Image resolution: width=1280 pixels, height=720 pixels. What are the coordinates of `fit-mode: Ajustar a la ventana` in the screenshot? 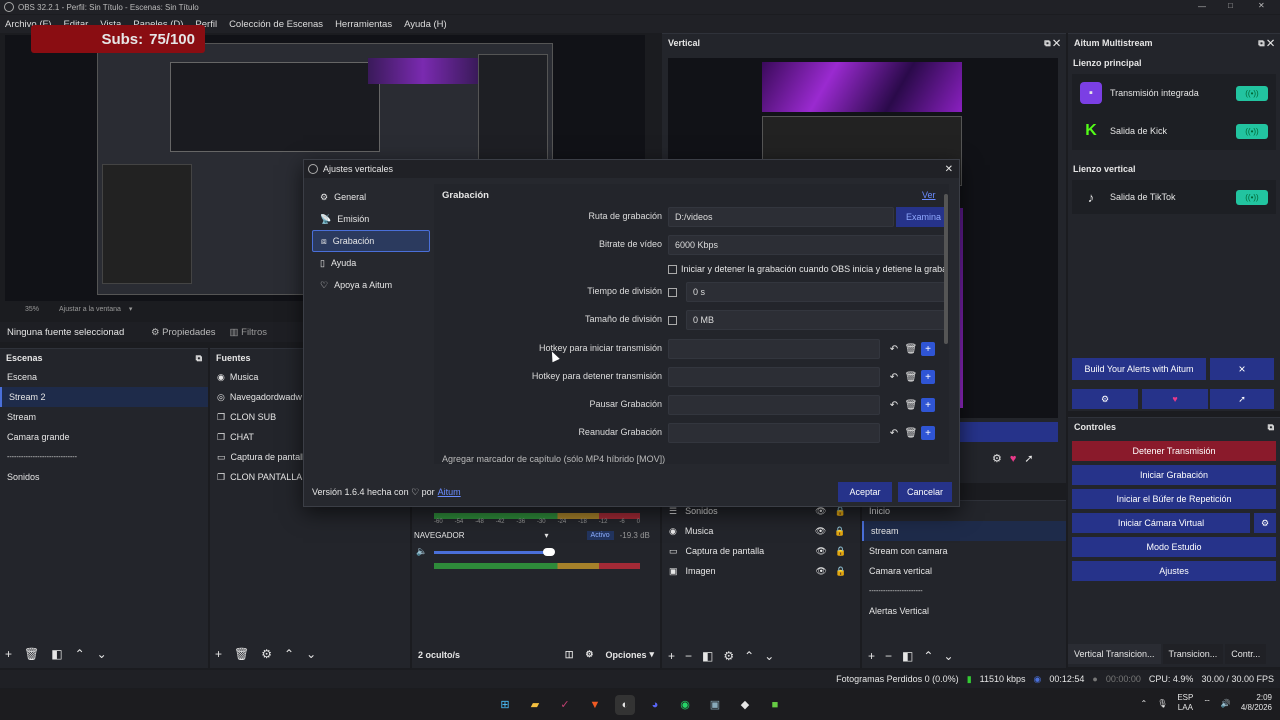 It's located at (90, 309).